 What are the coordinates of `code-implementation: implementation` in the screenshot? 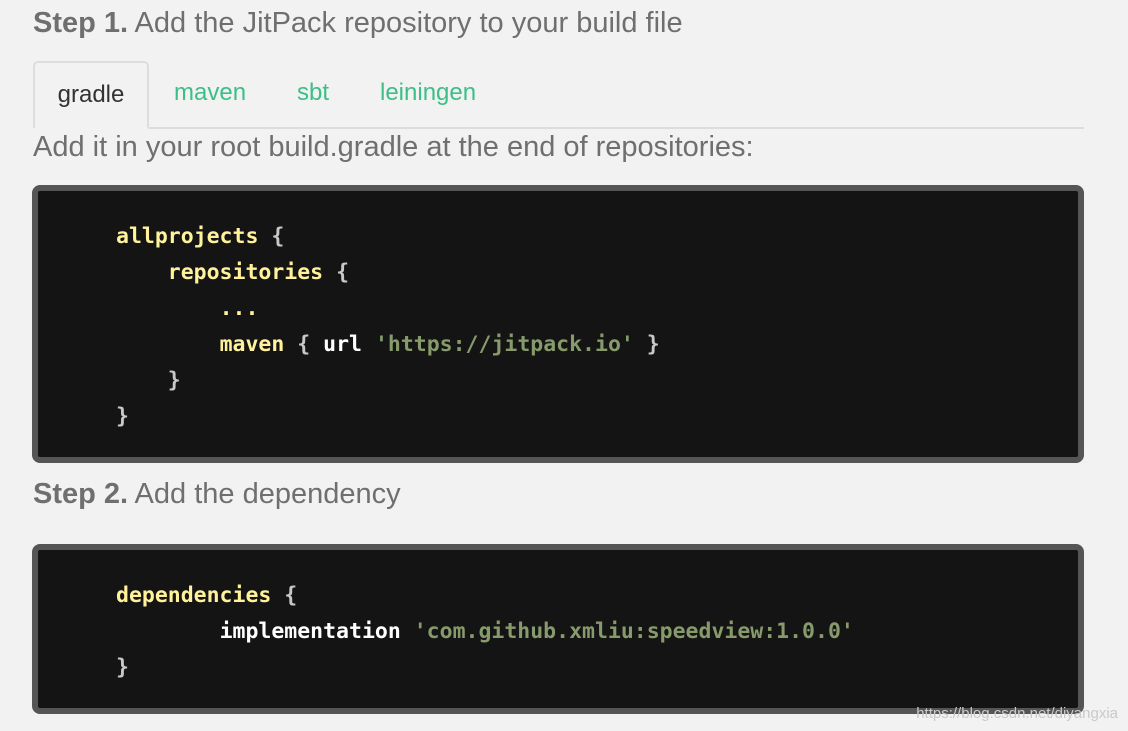 It's located at (310, 631).